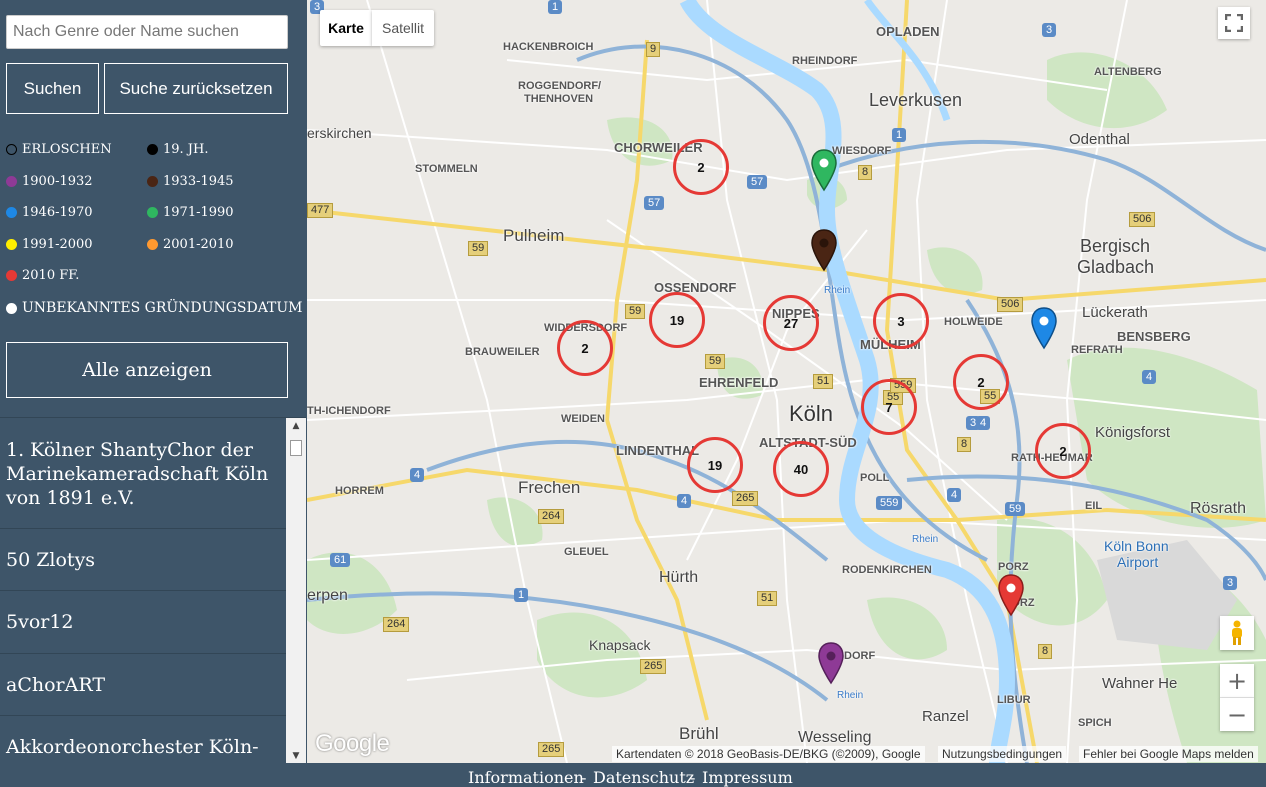 This screenshot has width=1266, height=787. I want to click on cluster-marker: 3, so click(901, 321).